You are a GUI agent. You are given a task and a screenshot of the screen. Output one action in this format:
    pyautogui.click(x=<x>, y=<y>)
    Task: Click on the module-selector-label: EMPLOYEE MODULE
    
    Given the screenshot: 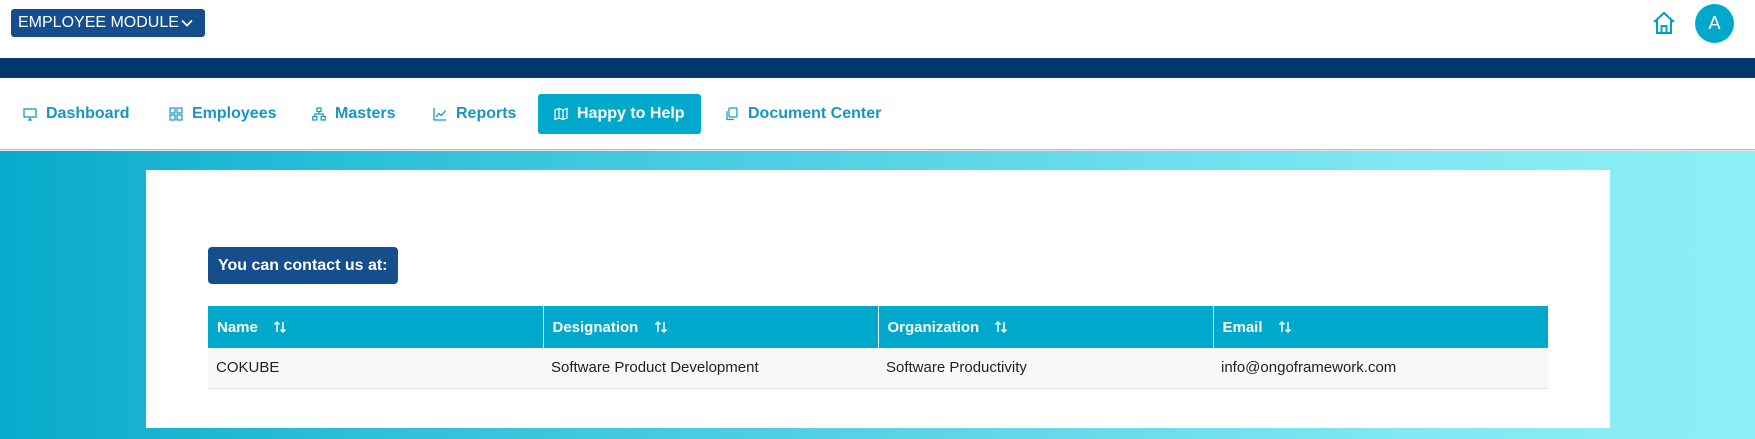 What is the action you would take?
    pyautogui.click(x=98, y=22)
    